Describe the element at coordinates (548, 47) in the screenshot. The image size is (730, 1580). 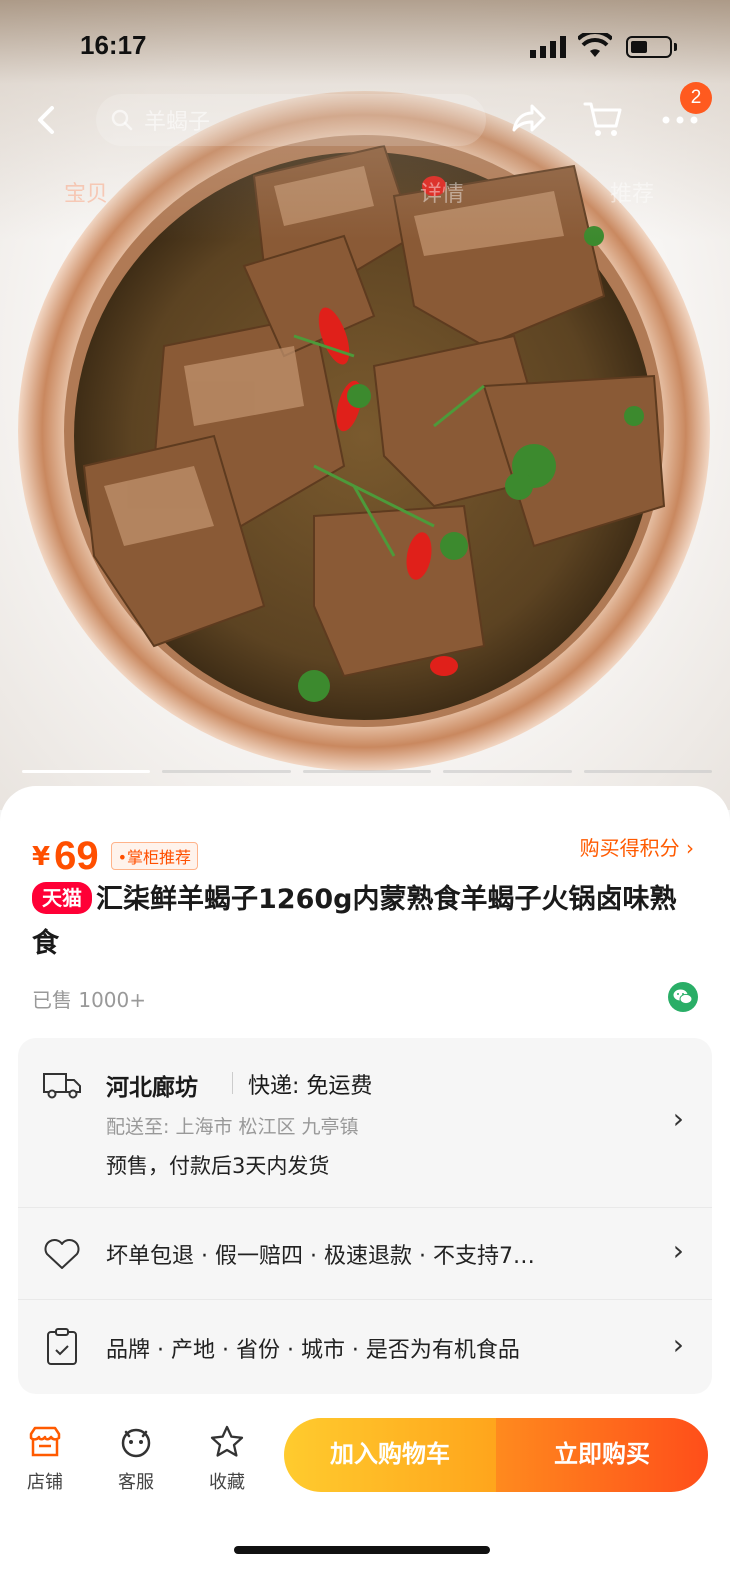
I see `cellular-signal-icon` at that location.